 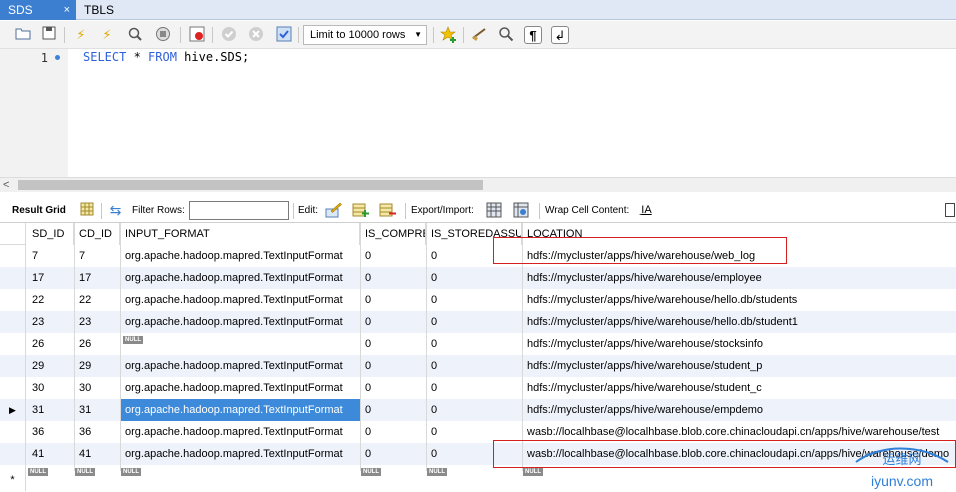 What do you see at coordinates (97, 432) in the screenshot?
I see `cell-cd-id: 36` at bounding box center [97, 432].